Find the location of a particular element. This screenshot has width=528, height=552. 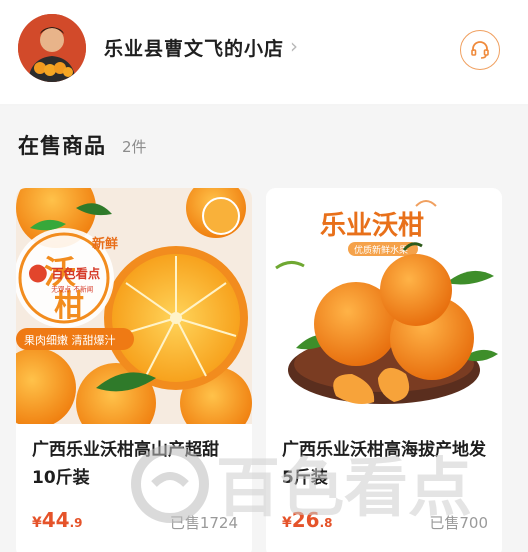

headset-icon is located at coordinates (480, 50).